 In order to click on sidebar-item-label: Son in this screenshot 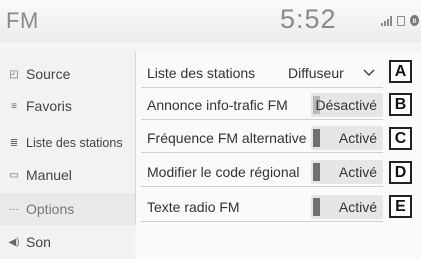, I will do `click(38, 242)`.